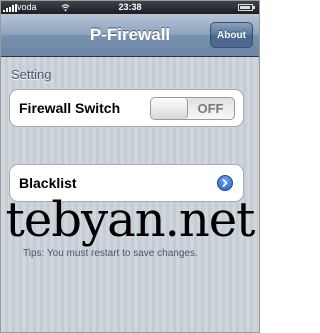  Describe the element at coordinates (130, 220) in the screenshot. I see `watermark: tebyan.net` at that location.